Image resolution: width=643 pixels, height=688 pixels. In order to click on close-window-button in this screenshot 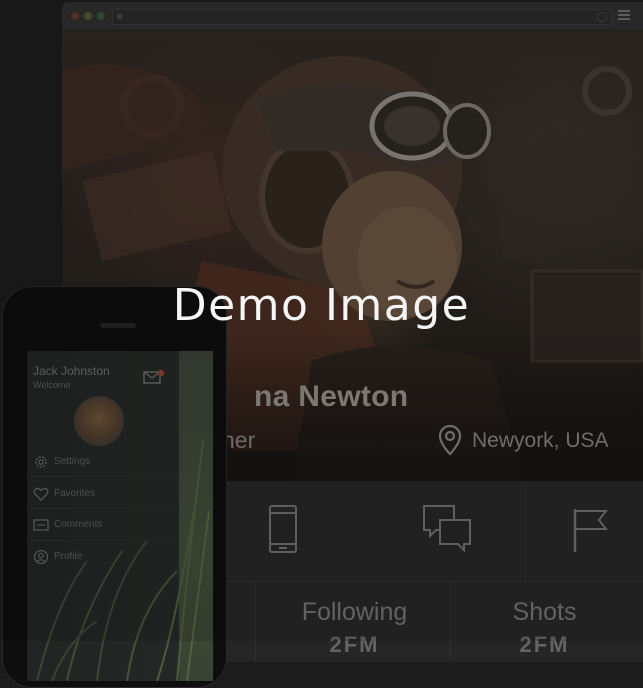, I will do `click(75, 16)`.